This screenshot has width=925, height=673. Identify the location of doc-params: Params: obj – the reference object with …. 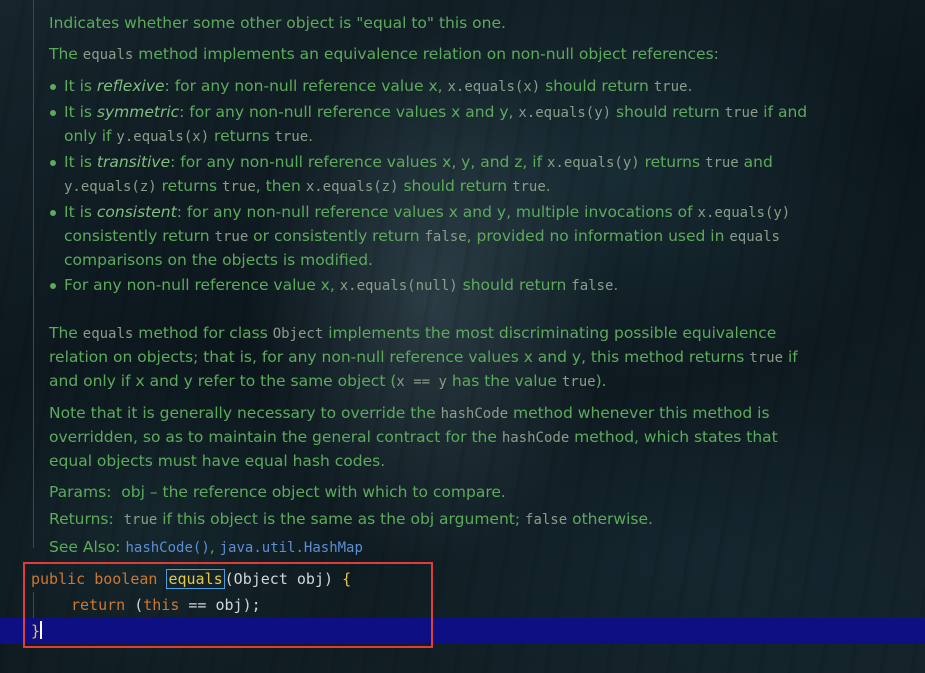
(429, 492).